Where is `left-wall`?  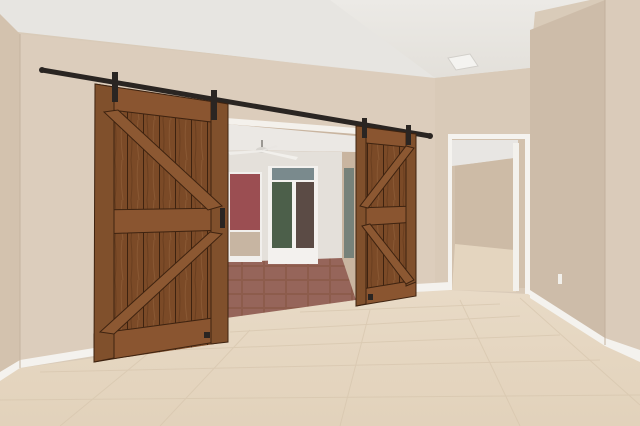 left-wall is located at coordinates (10, 197).